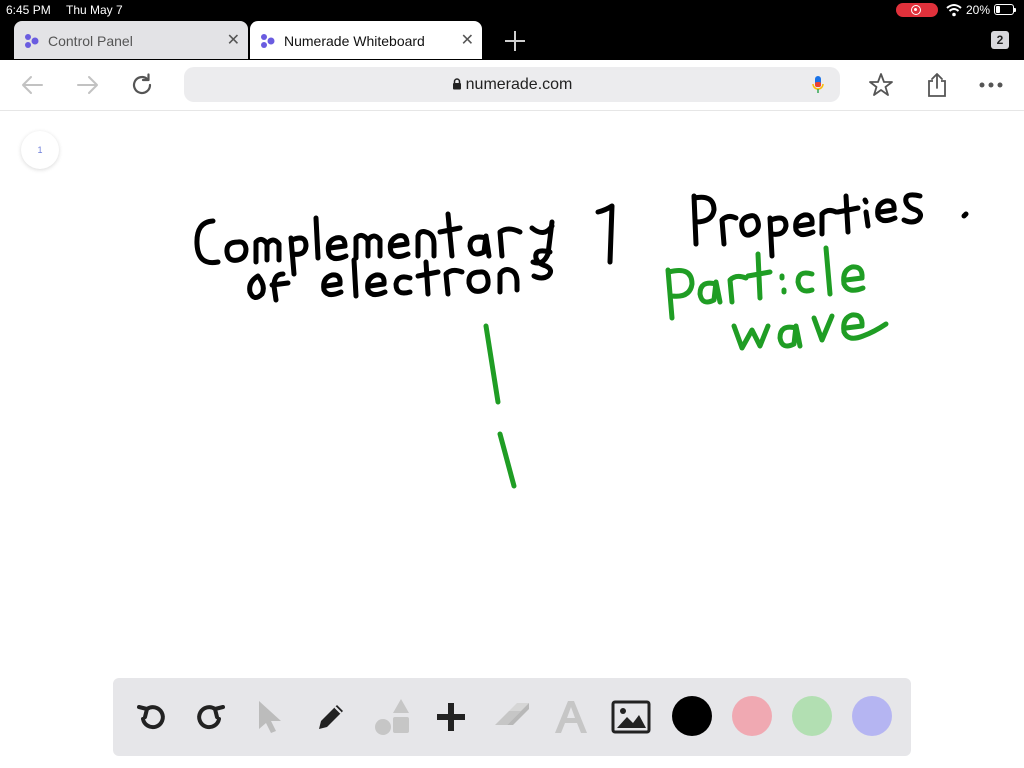 The width and height of the screenshot is (1024, 768). What do you see at coordinates (271, 717) in the screenshot?
I see `select-arrow-icon` at bounding box center [271, 717].